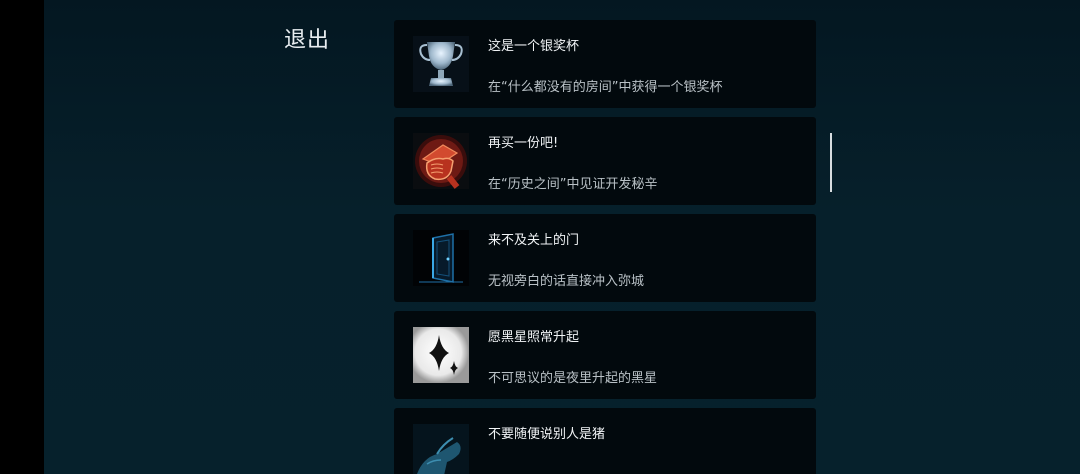 The width and height of the screenshot is (1080, 474). Describe the element at coordinates (566, 281) in the screenshot. I see `achievement-description: 无视旁白的话直接冲入弥城` at that location.